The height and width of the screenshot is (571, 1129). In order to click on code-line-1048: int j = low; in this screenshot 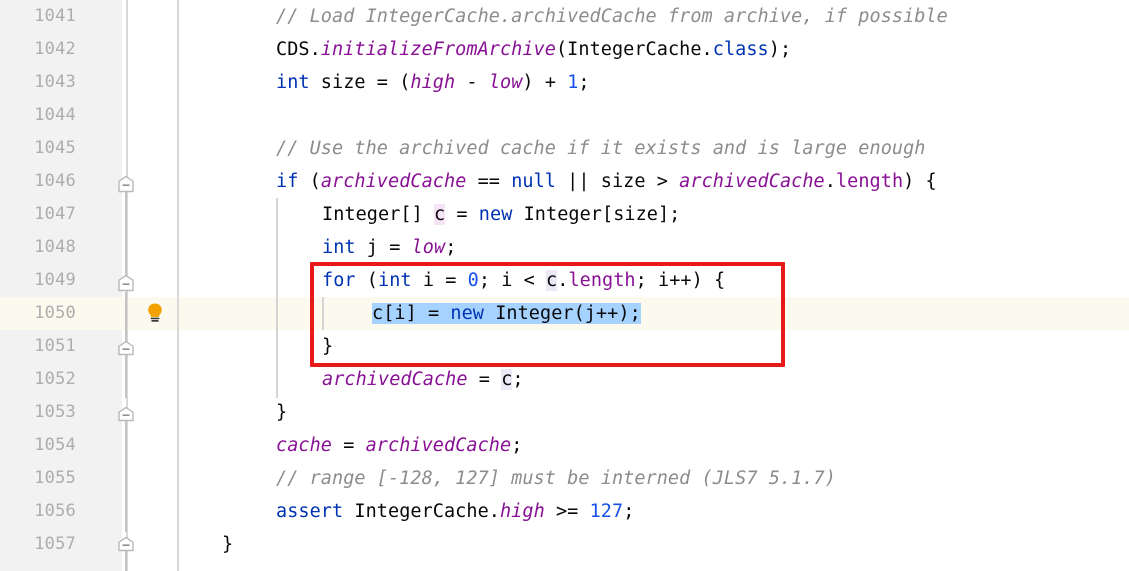, I will do `click(389, 247)`.